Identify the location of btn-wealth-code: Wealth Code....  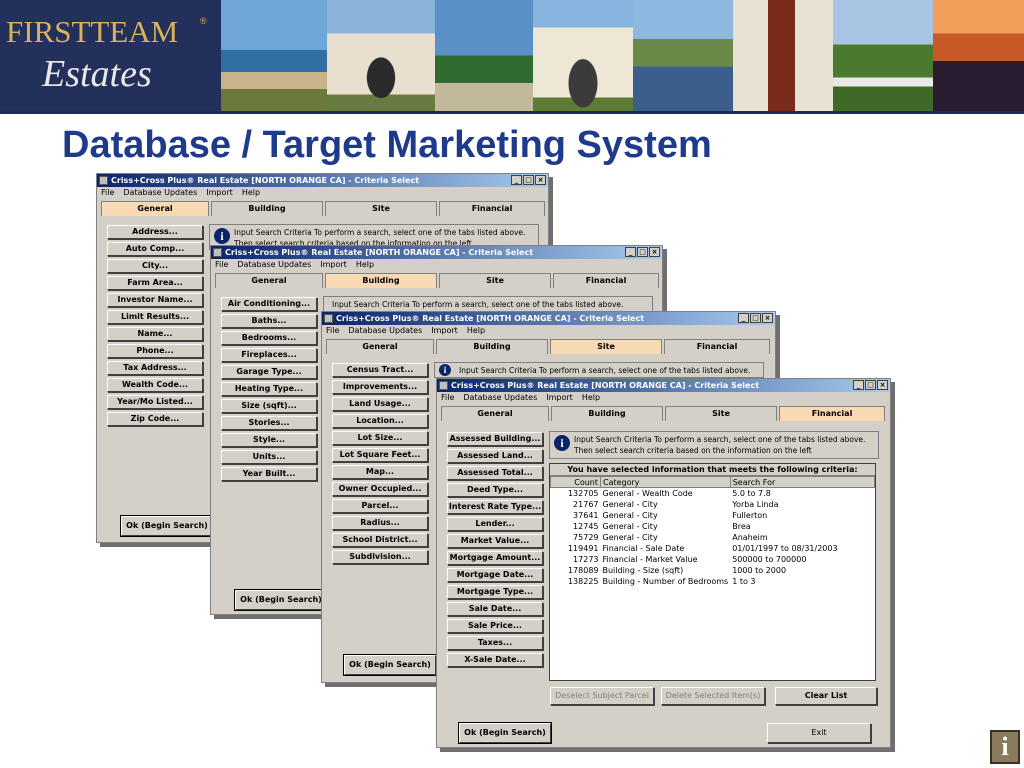
(155, 385).